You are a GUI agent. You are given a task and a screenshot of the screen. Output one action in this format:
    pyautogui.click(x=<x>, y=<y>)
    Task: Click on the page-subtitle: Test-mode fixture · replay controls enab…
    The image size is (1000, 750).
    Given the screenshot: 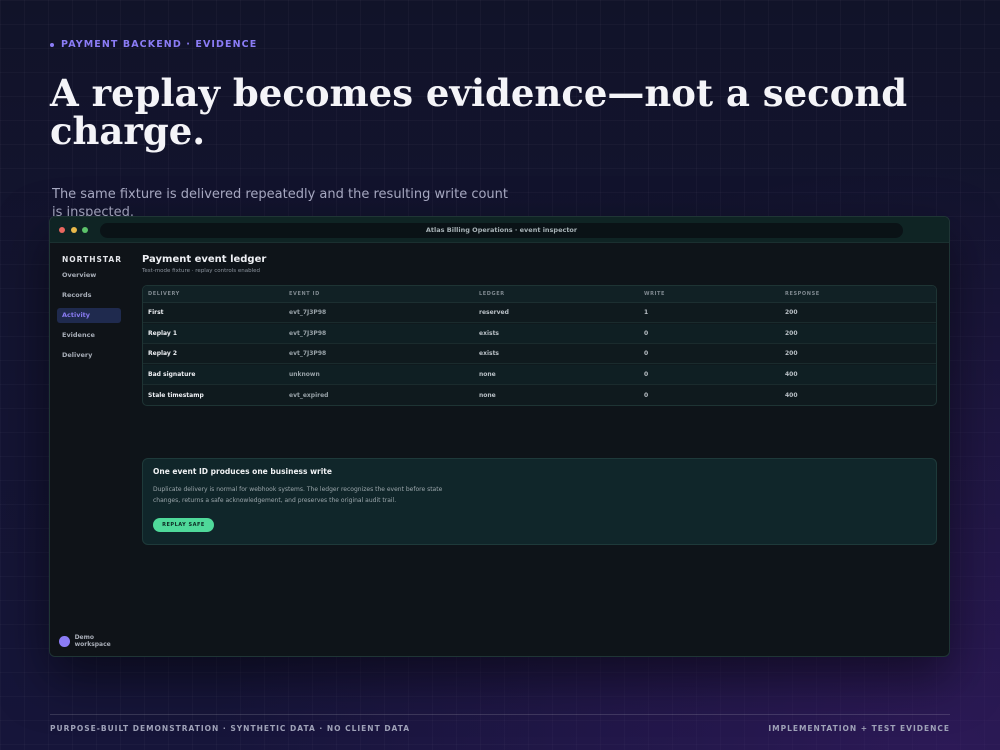 What is the action you would take?
    pyautogui.click(x=201, y=271)
    